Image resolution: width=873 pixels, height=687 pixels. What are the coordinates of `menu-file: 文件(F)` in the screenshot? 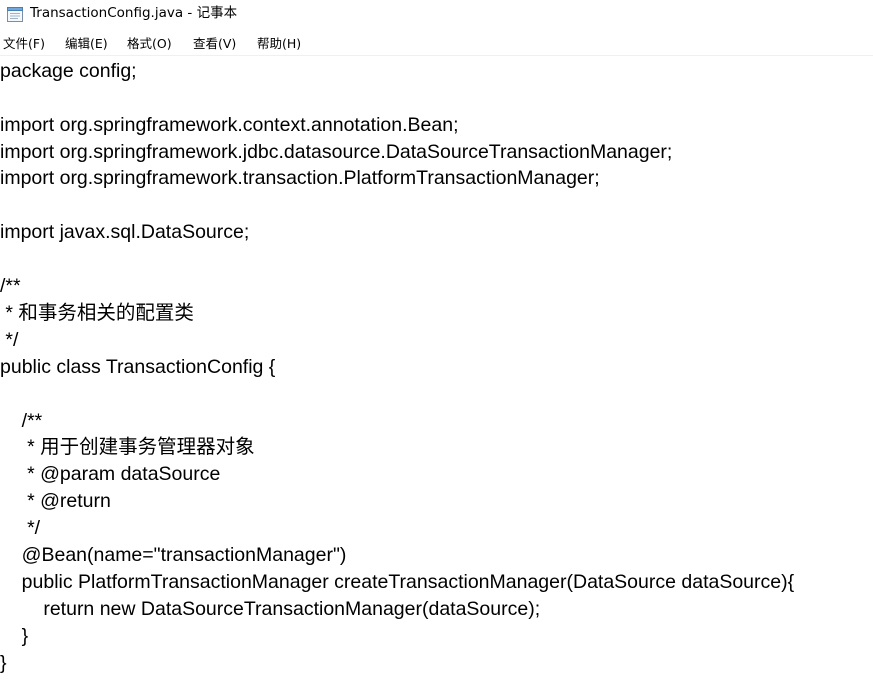 It's located at (24, 44).